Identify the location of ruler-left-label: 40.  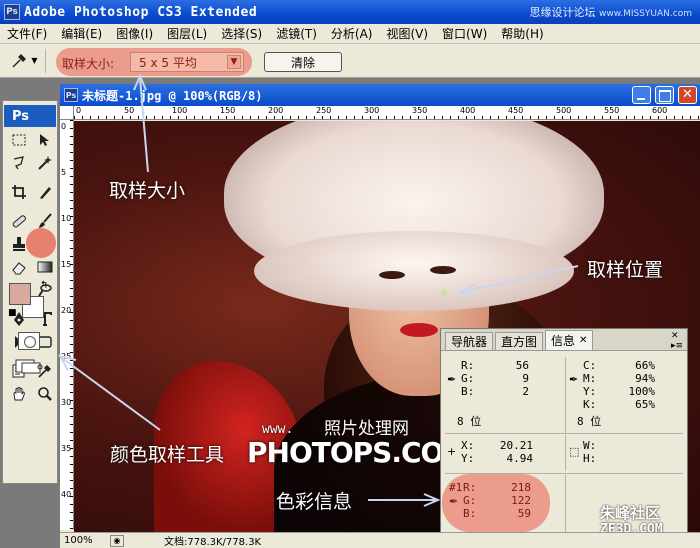
(66, 494).